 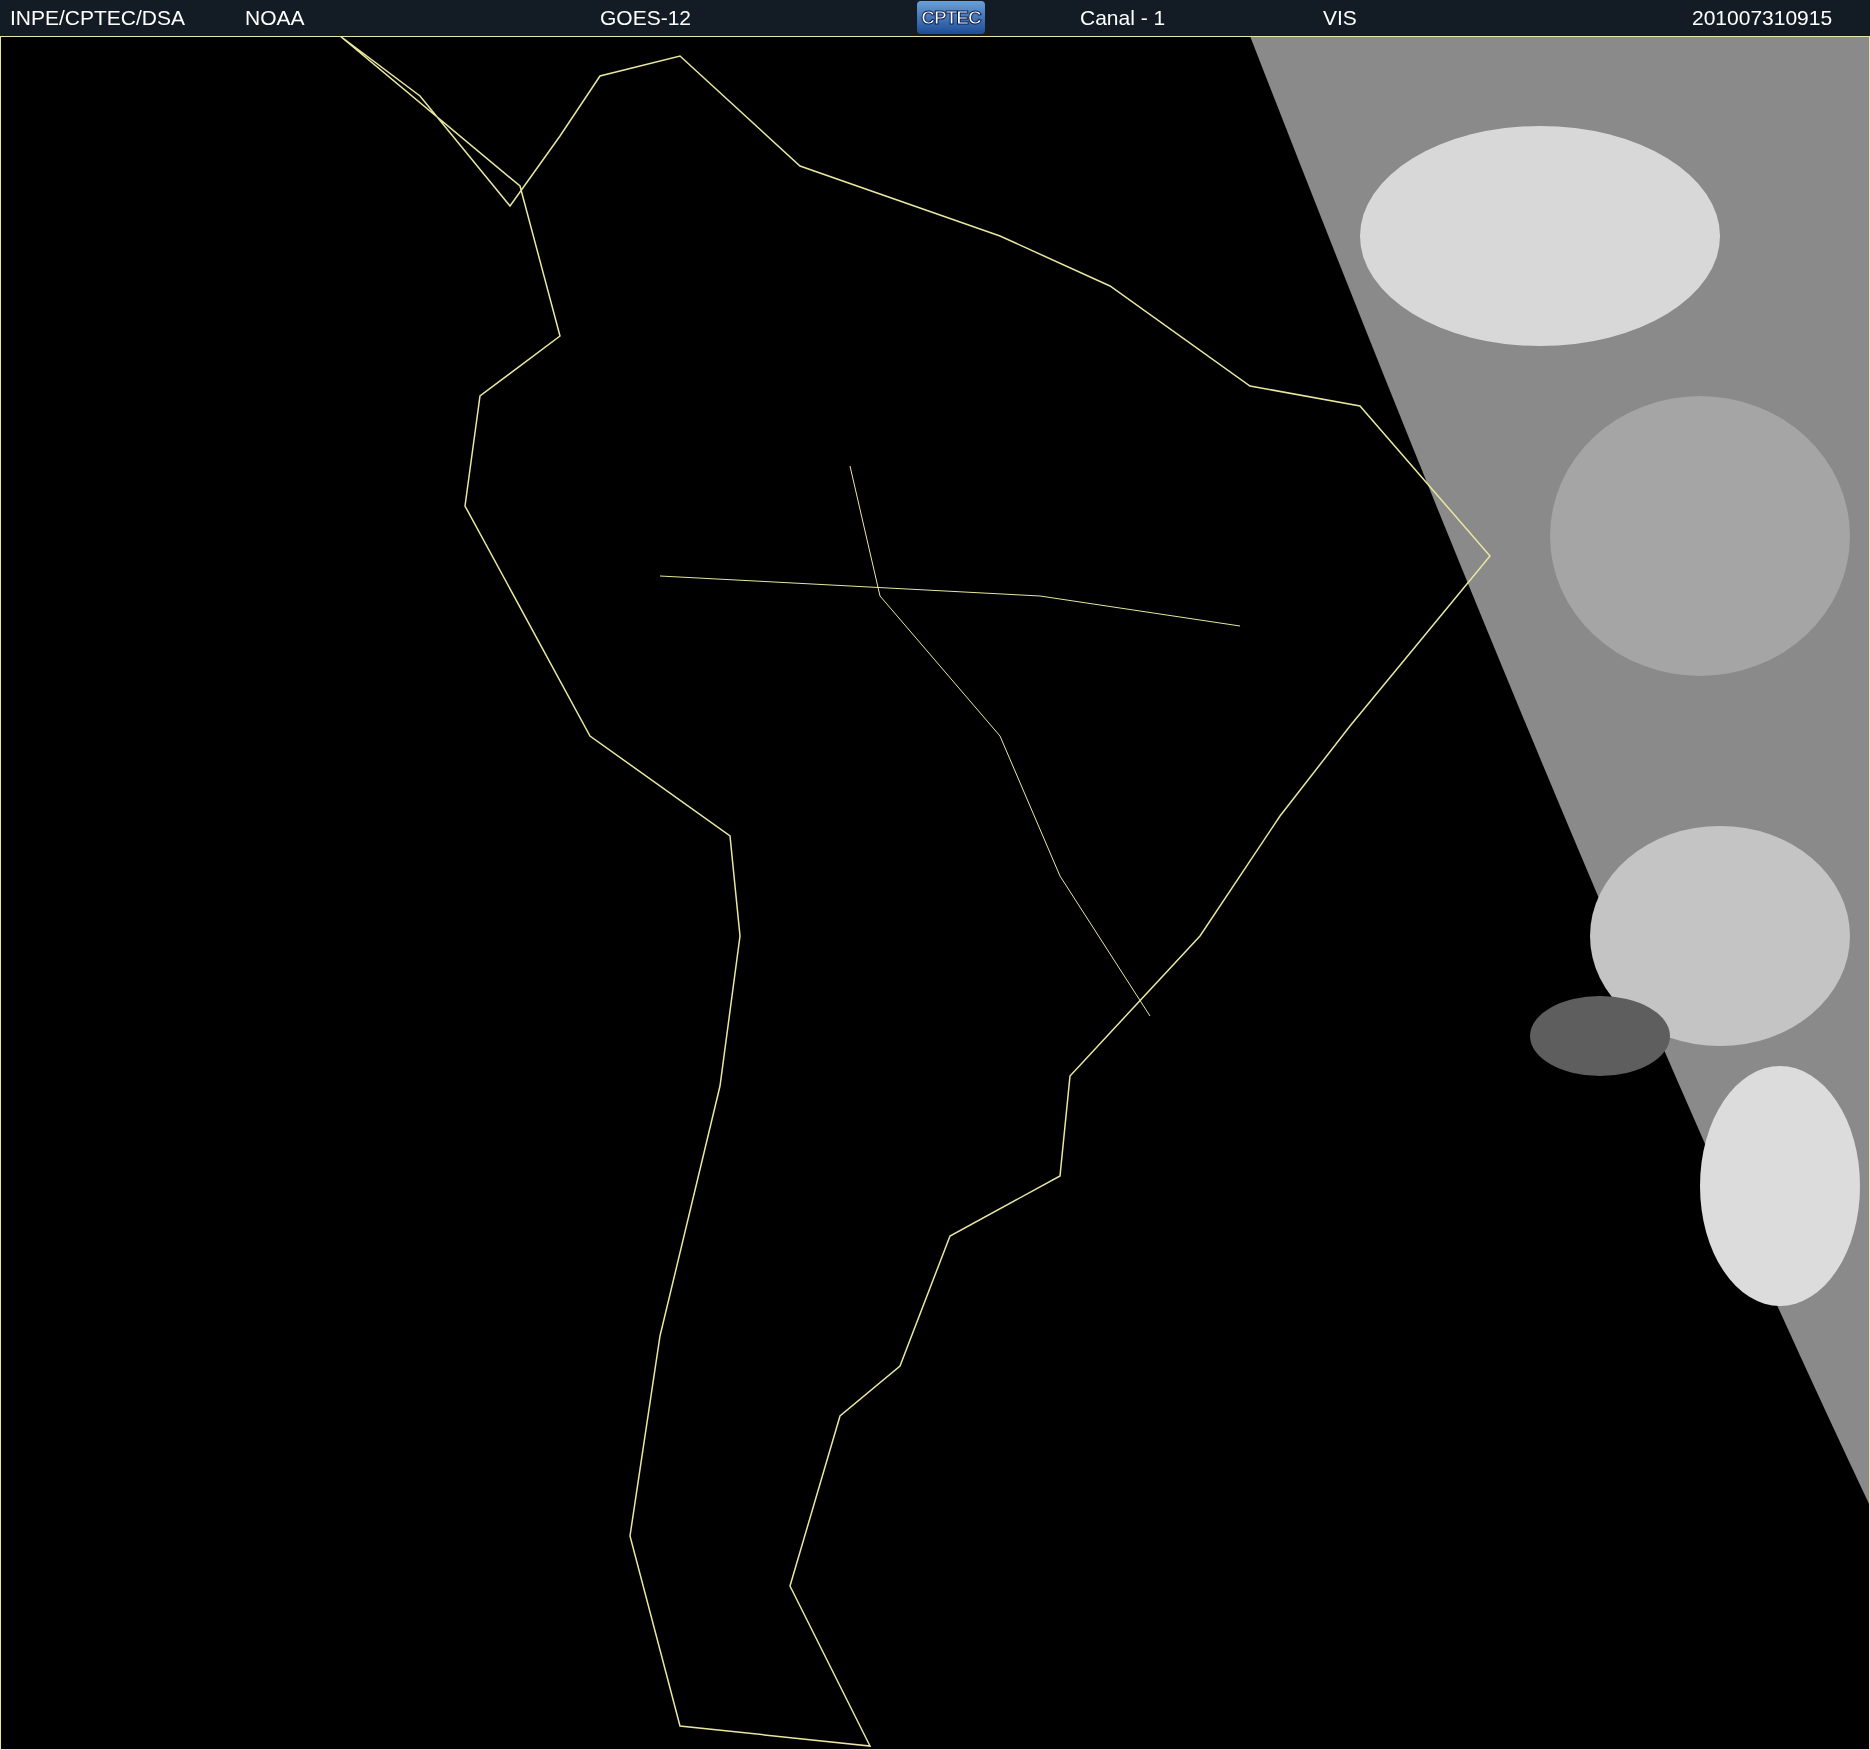 I want to click on header-label: GOES-12, so click(x=646, y=18).